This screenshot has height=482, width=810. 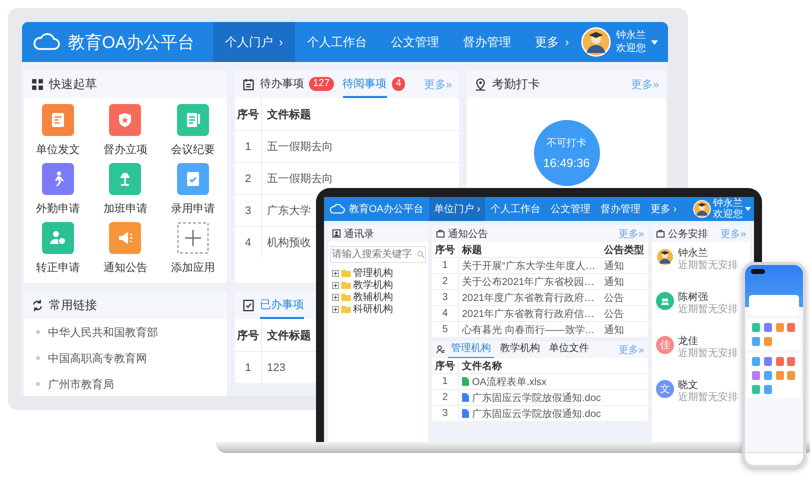 What do you see at coordinates (97, 358) in the screenshot?
I see `link: 中国高职高专教育网` at bounding box center [97, 358].